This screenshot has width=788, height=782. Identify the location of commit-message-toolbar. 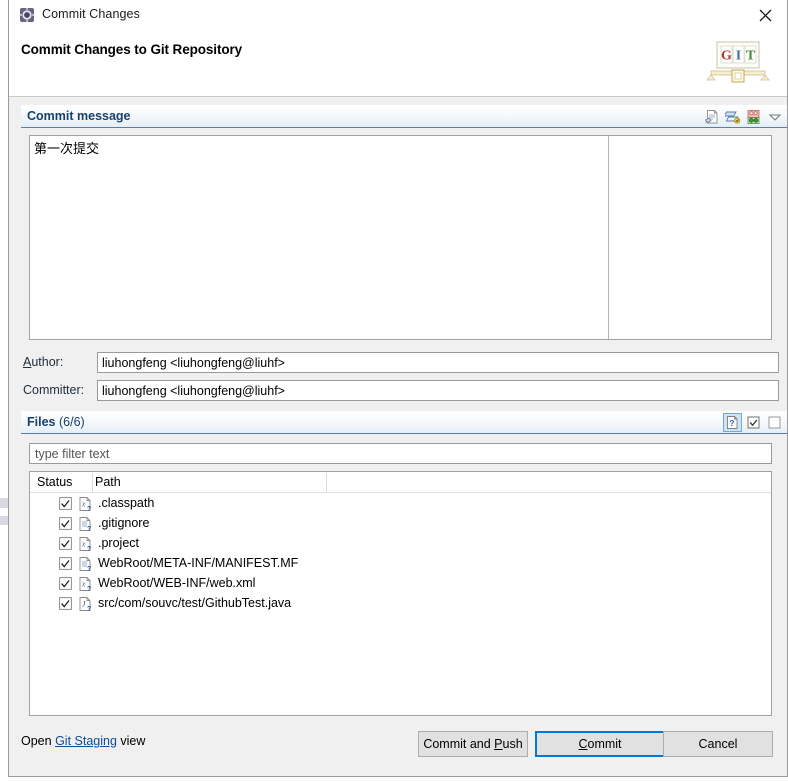
(743, 116).